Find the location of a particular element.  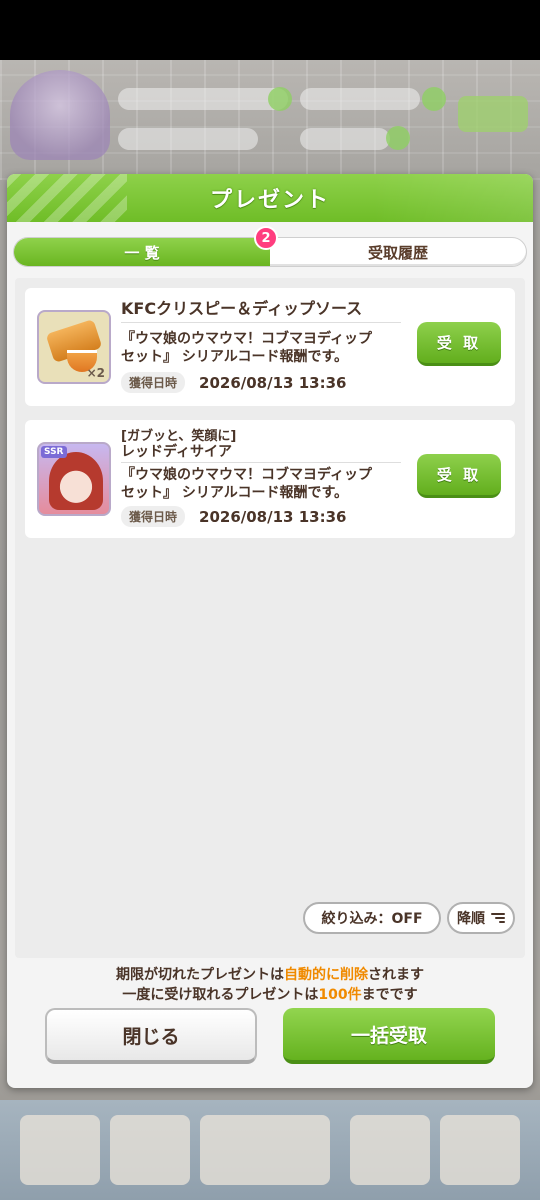

tab-list-label: 一 覧 is located at coordinates (142, 252).